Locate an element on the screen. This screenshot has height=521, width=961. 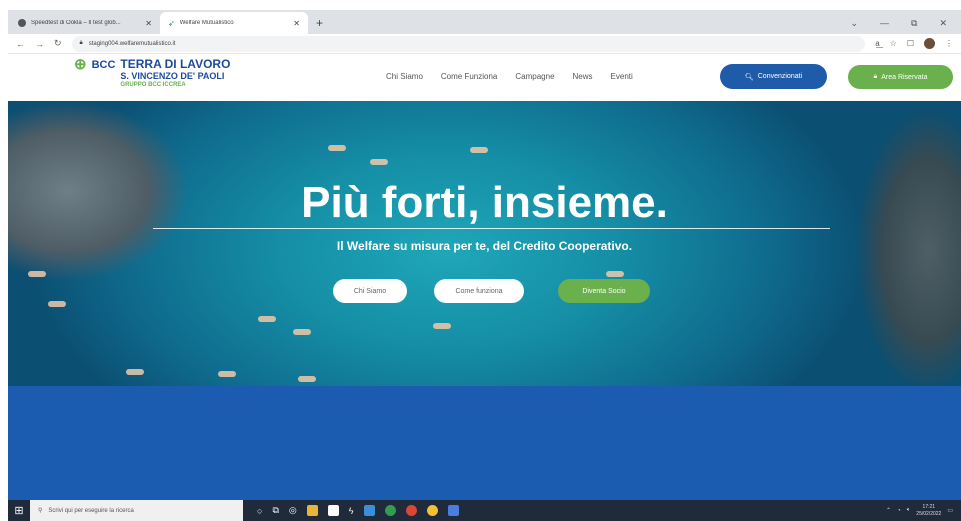
menu-kebab-icon: ⋮ is located at coordinates (949, 43).